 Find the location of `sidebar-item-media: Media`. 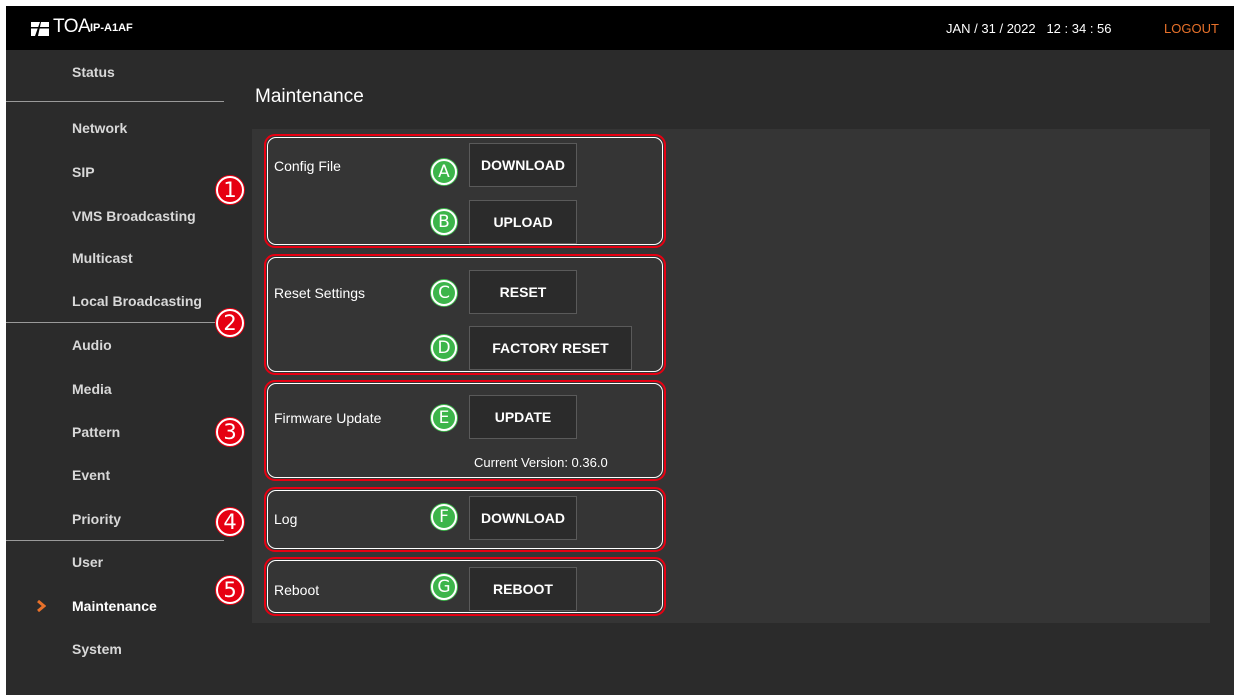

sidebar-item-media: Media is located at coordinates (122, 389).